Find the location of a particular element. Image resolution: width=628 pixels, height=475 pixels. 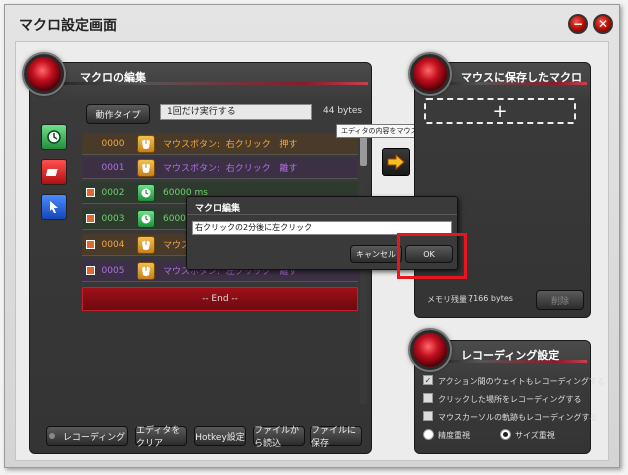

recording-button-label: レコーディング is located at coordinates (94, 437).